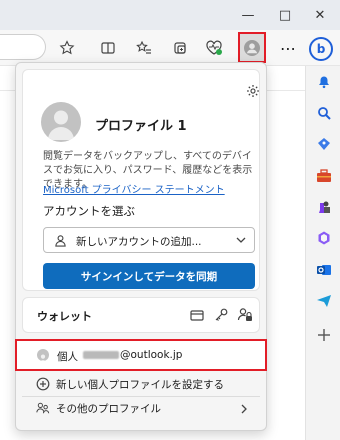 This screenshot has width=340, height=440. I want to click on favorites-icon, so click(144, 48).